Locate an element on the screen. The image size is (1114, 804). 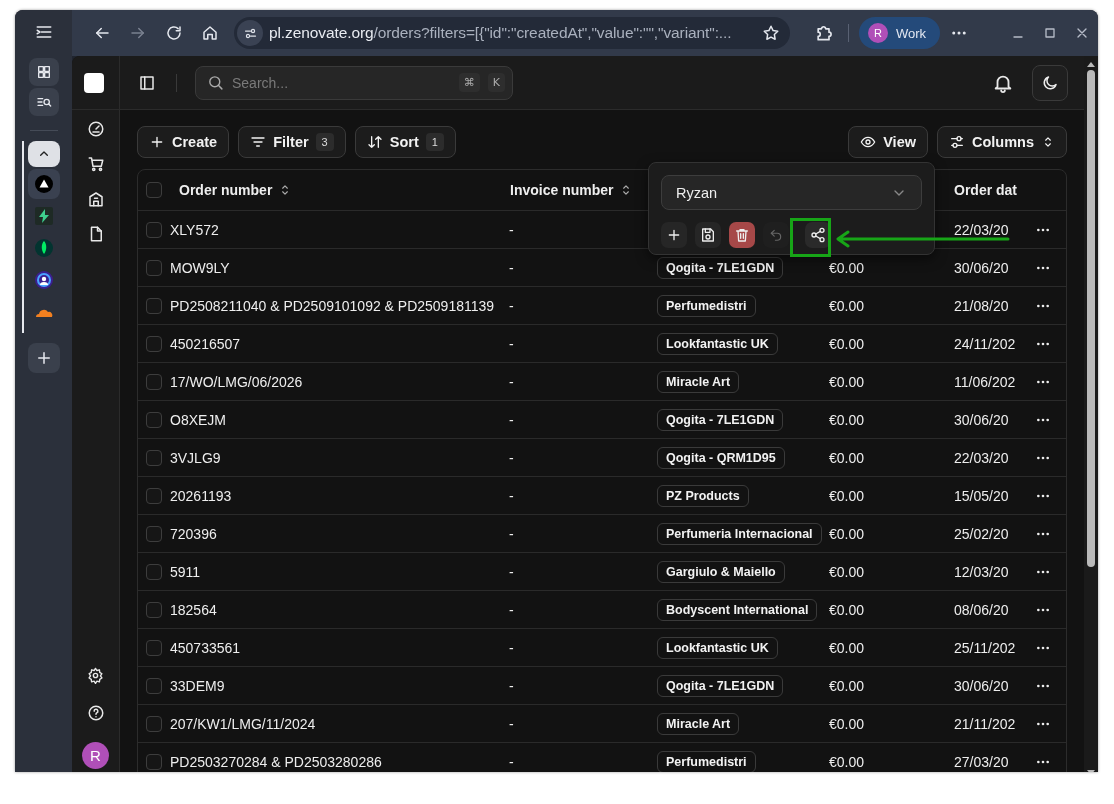
table-cell-text: 15/05/20 is located at coordinates (981, 495).